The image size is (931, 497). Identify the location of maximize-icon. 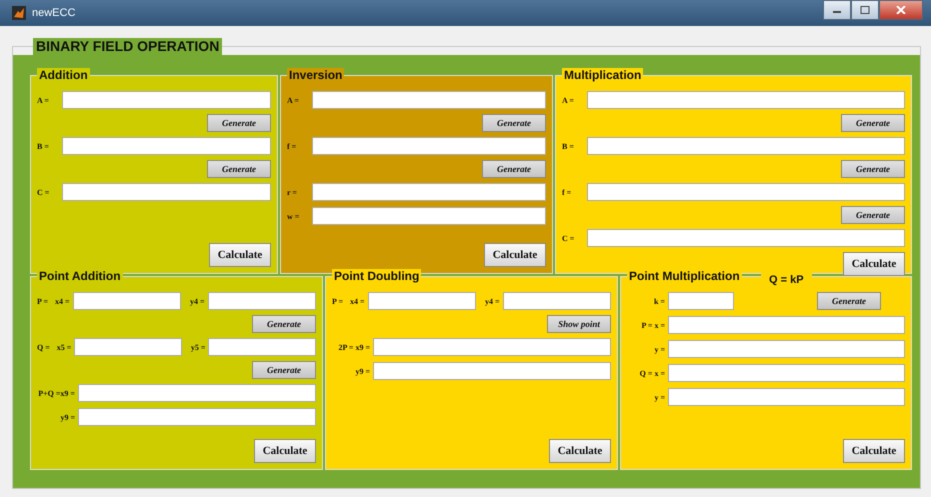
(865, 10).